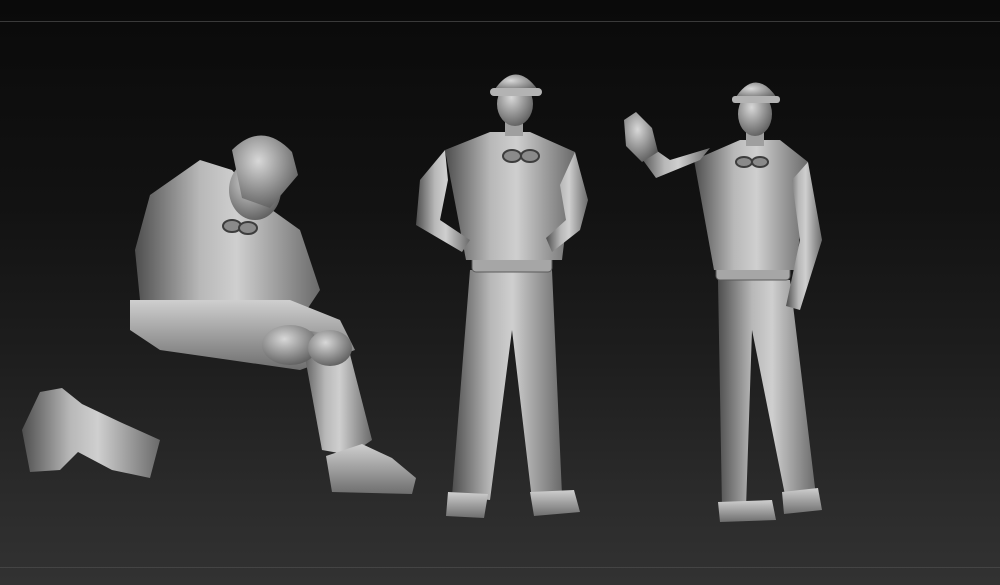 Image resolution: width=1000 pixels, height=585 pixels. I want to click on standing-worker-figure, so click(502, 296).